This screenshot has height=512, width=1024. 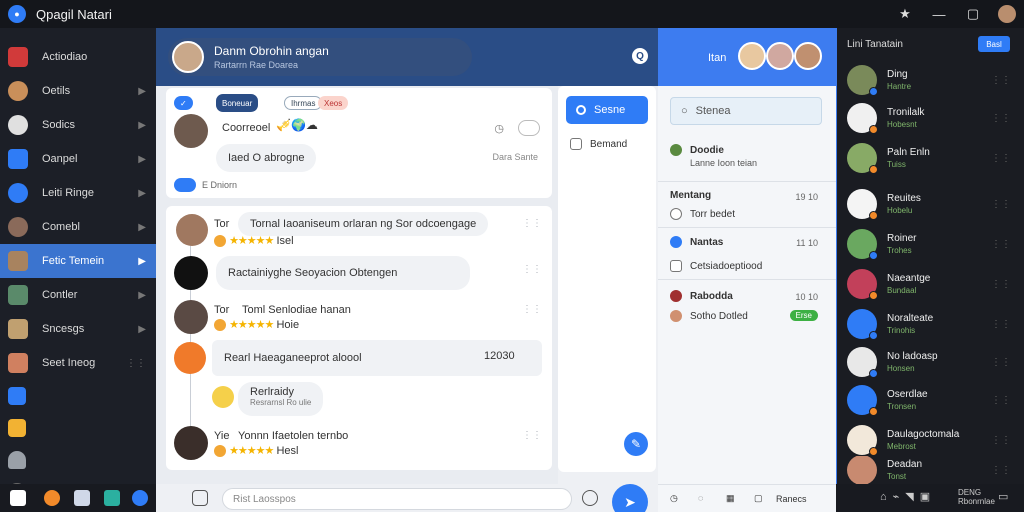 What do you see at coordinates (78, 460) in the screenshot?
I see `sidebar-app-people` at bounding box center [78, 460].